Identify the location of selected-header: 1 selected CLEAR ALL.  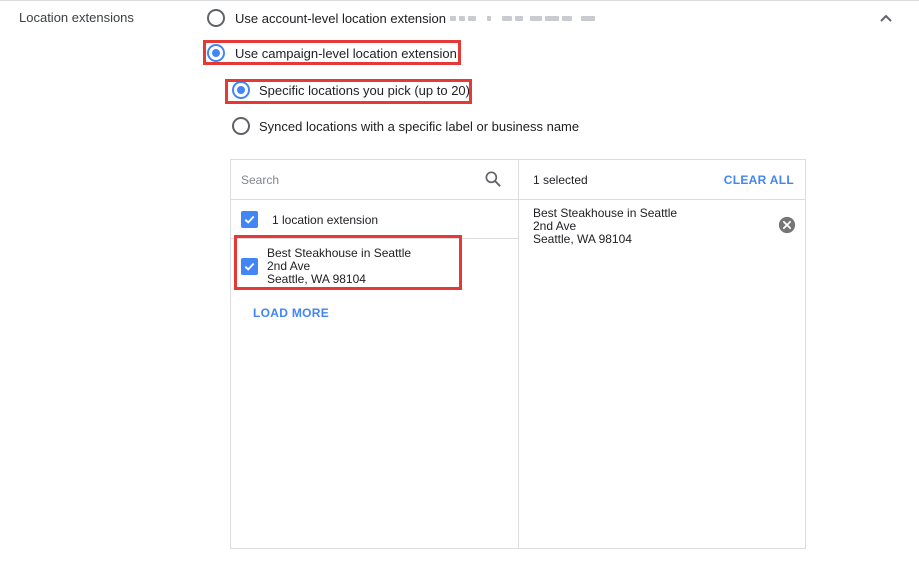
(662, 180).